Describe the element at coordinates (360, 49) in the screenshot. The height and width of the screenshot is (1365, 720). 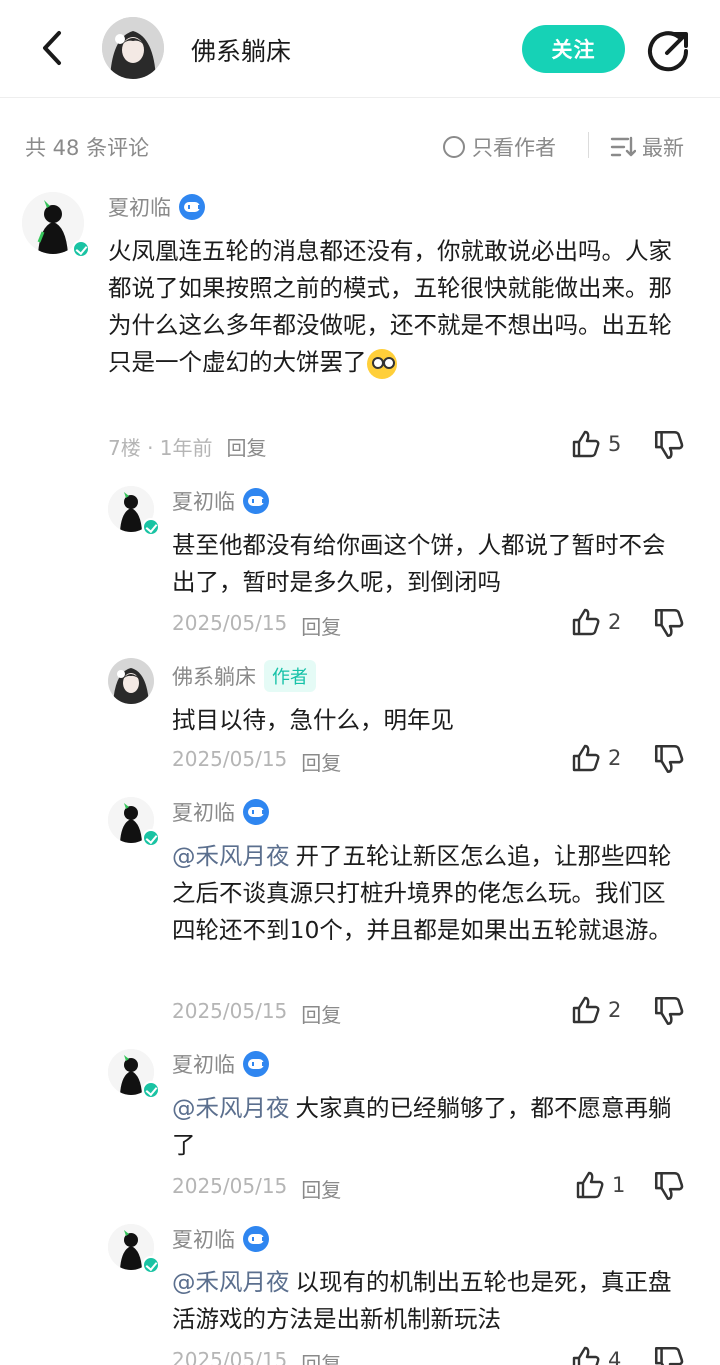
I see `top-bar: 佛系躺床 关注` at that location.